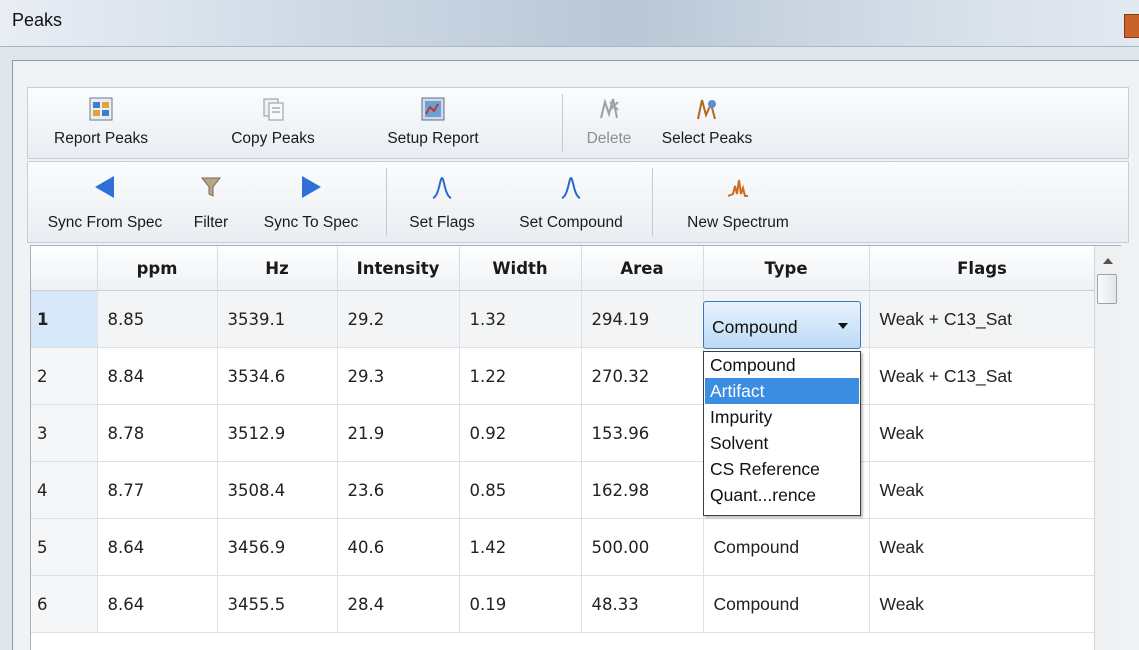 The height and width of the screenshot is (650, 1139). What do you see at coordinates (738, 202) in the screenshot?
I see `new-spectrum-button: New Spectrum` at bounding box center [738, 202].